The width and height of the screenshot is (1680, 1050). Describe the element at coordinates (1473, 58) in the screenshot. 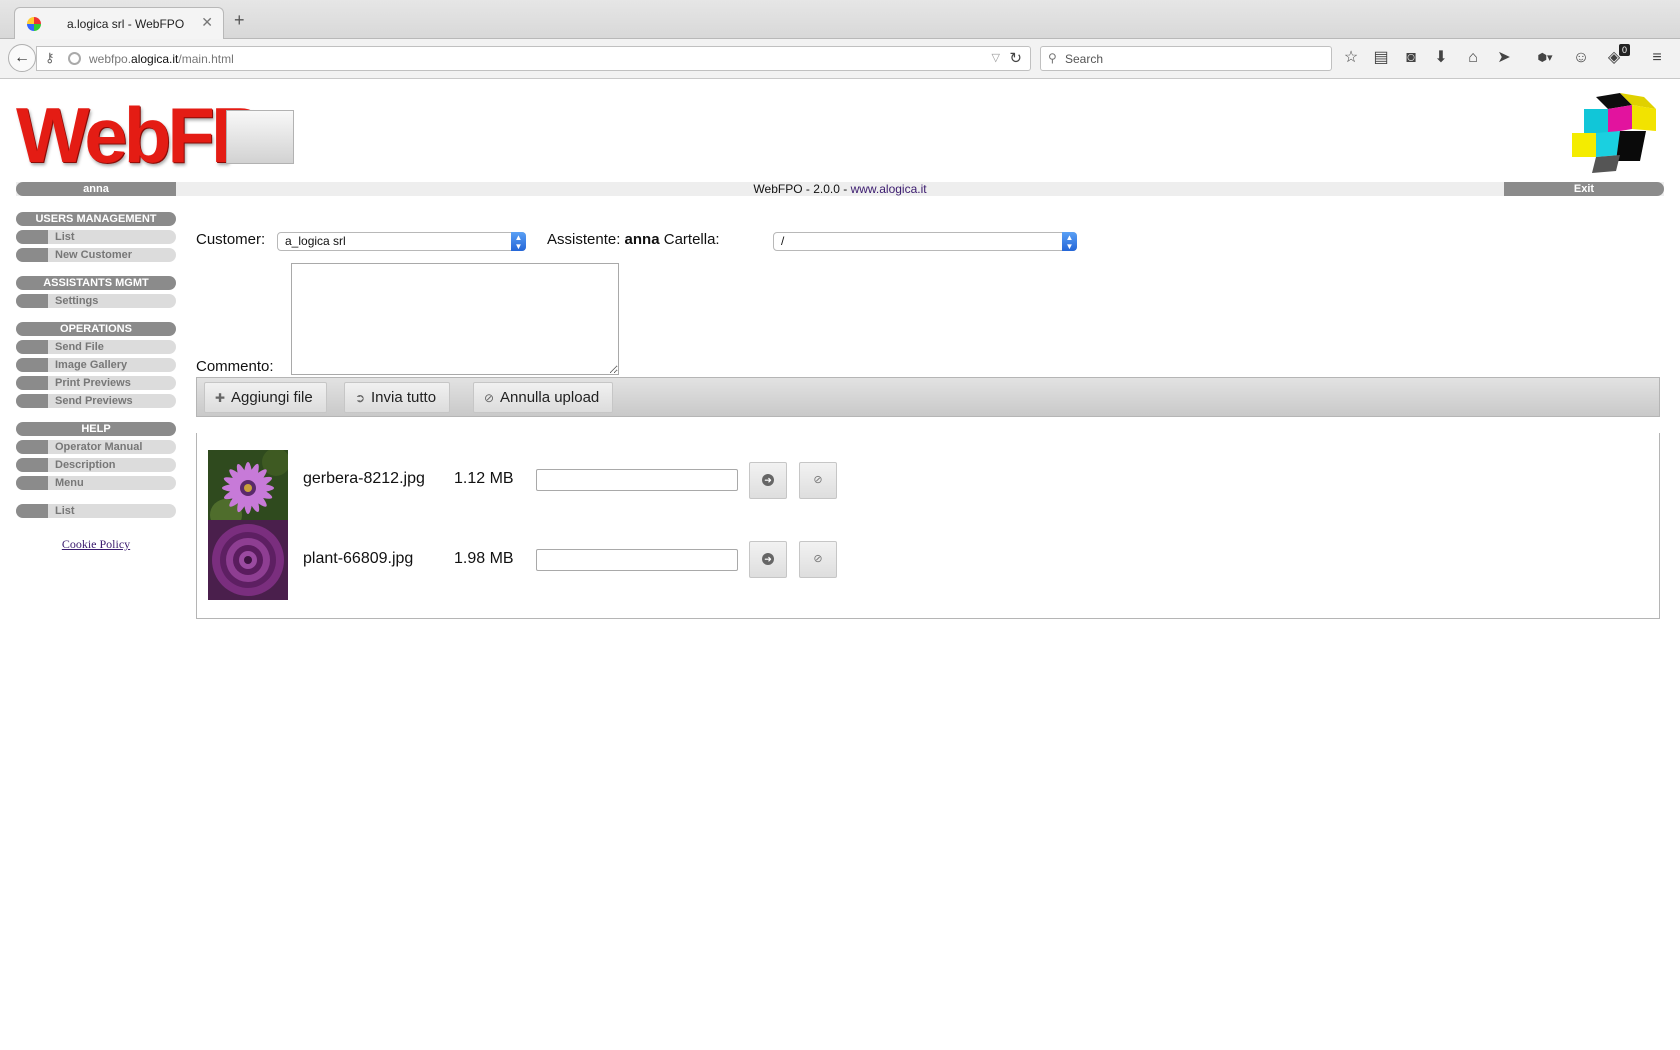

I see `home-icon: ⌂` at that location.